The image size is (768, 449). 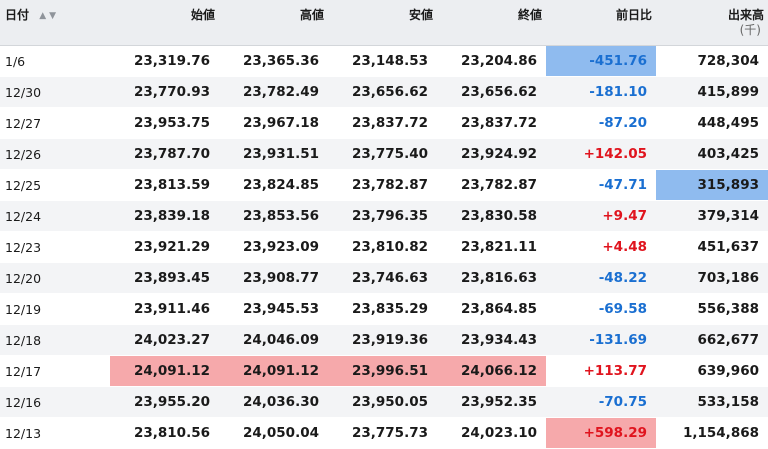 What do you see at coordinates (712, 371) in the screenshot?
I see `cell-volume: 639,960` at bounding box center [712, 371].